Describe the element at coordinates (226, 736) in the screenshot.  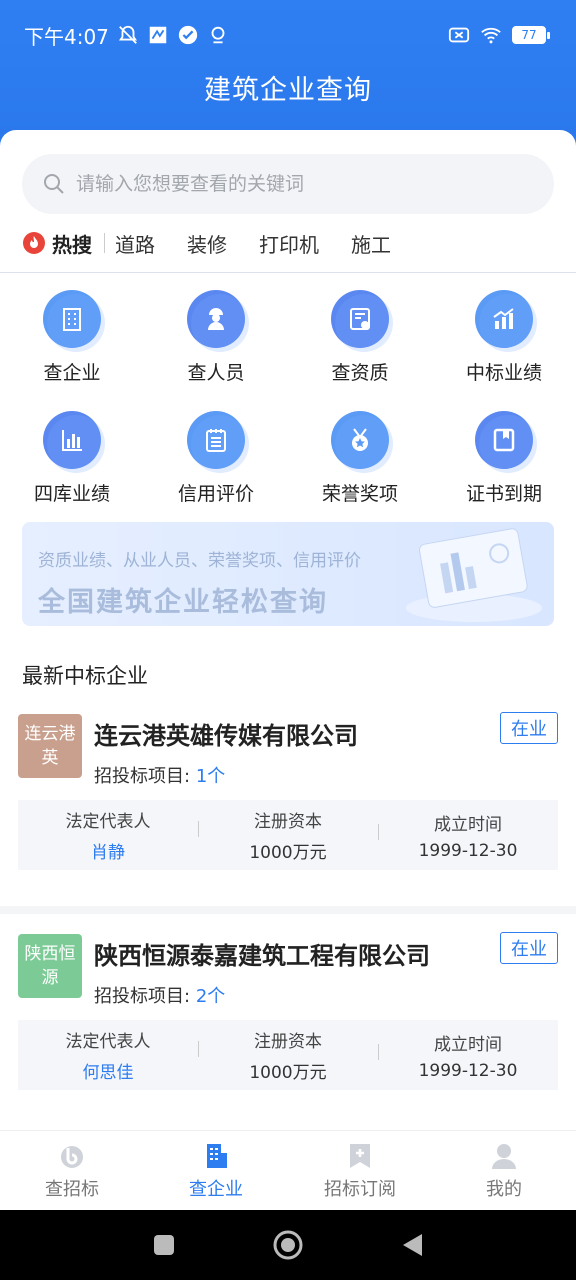
I see `company-name: 连云港英雄传媒有限公司` at that location.